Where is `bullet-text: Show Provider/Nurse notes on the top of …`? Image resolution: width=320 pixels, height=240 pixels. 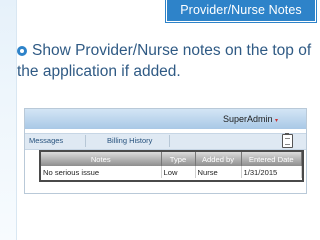 bullet-text: Show Provider/Nurse notes on the top of … is located at coordinates (164, 61).